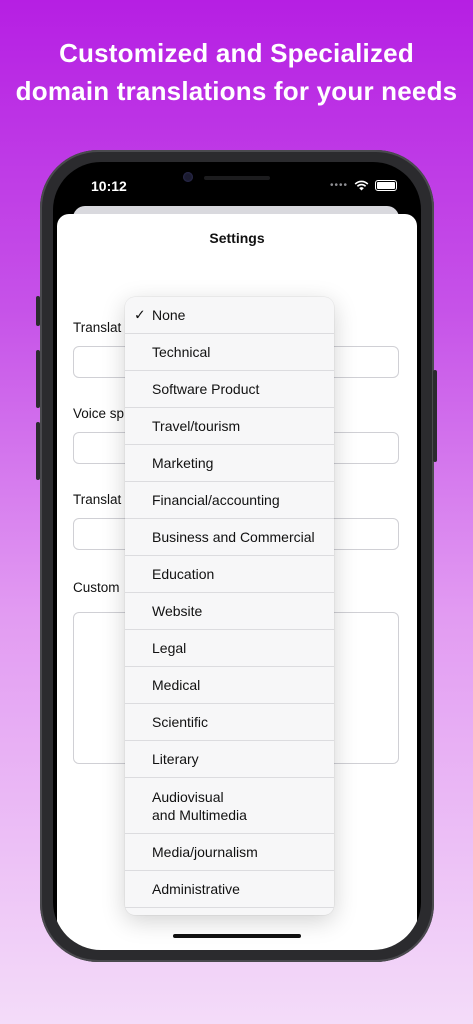 This screenshot has width=473, height=1024. What do you see at coordinates (229, 611) in the screenshot?
I see `menu-item-website: Website` at bounding box center [229, 611].